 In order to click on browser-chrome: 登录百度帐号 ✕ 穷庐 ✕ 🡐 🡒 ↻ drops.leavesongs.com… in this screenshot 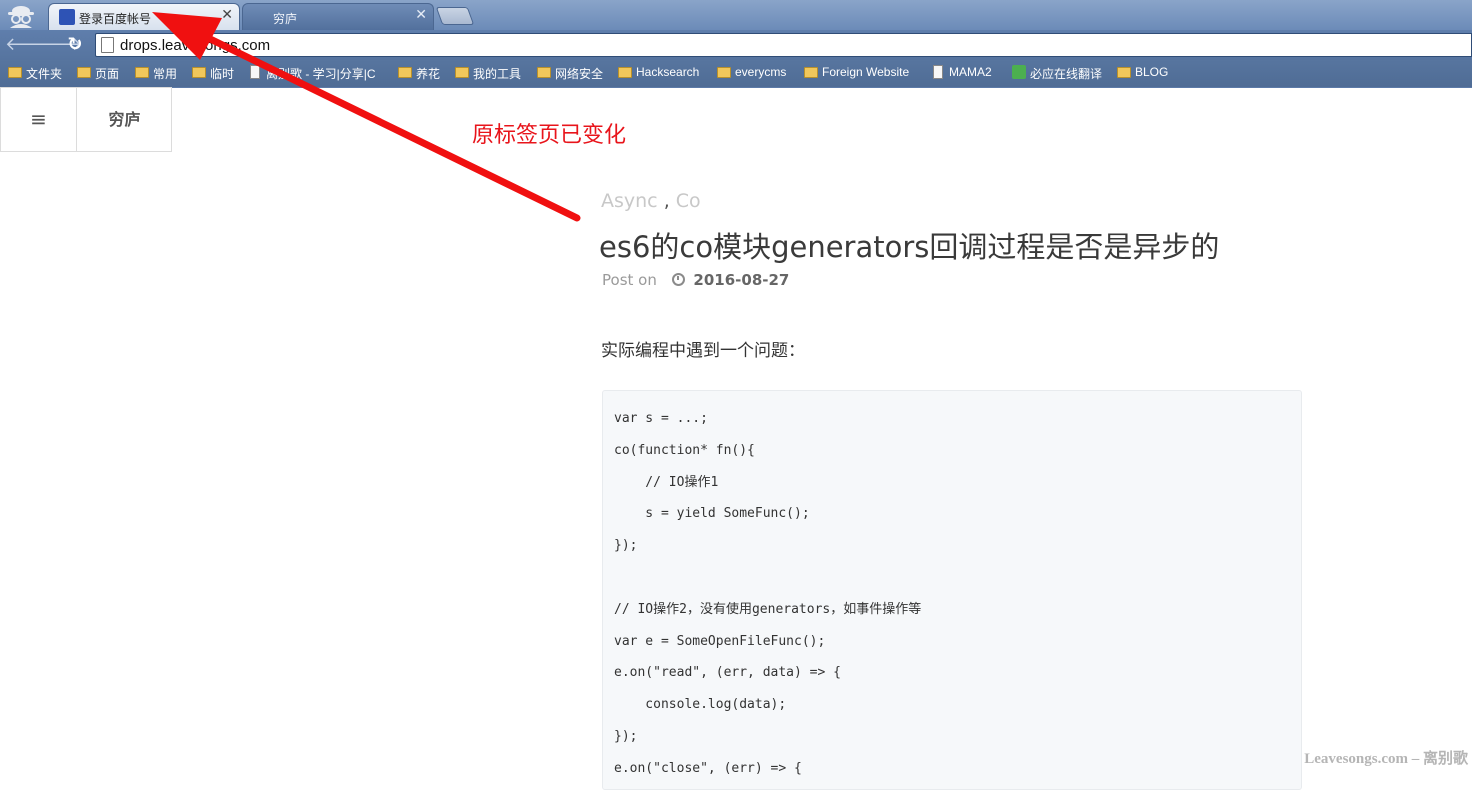, I will do `click(736, 44)`.